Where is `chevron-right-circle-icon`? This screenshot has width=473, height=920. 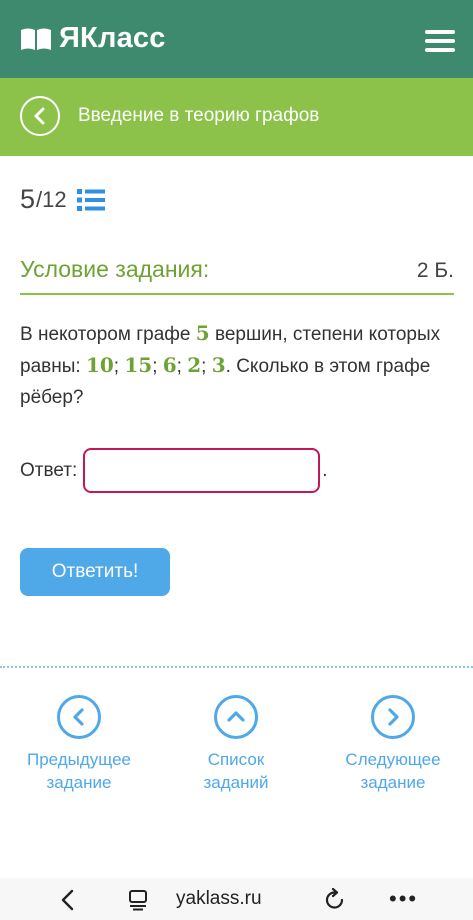 chevron-right-circle-icon is located at coordinates (393, 717).